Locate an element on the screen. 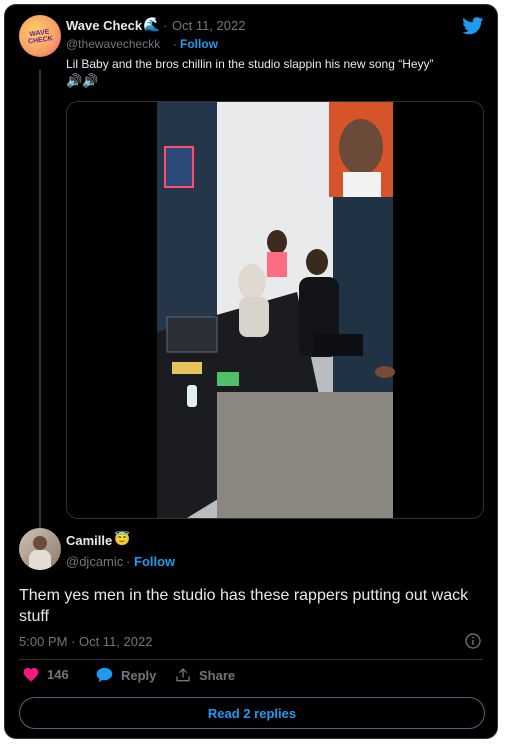  quoted-tweet-date: Oct 11, 2022 is located at coordinates (208, 25).